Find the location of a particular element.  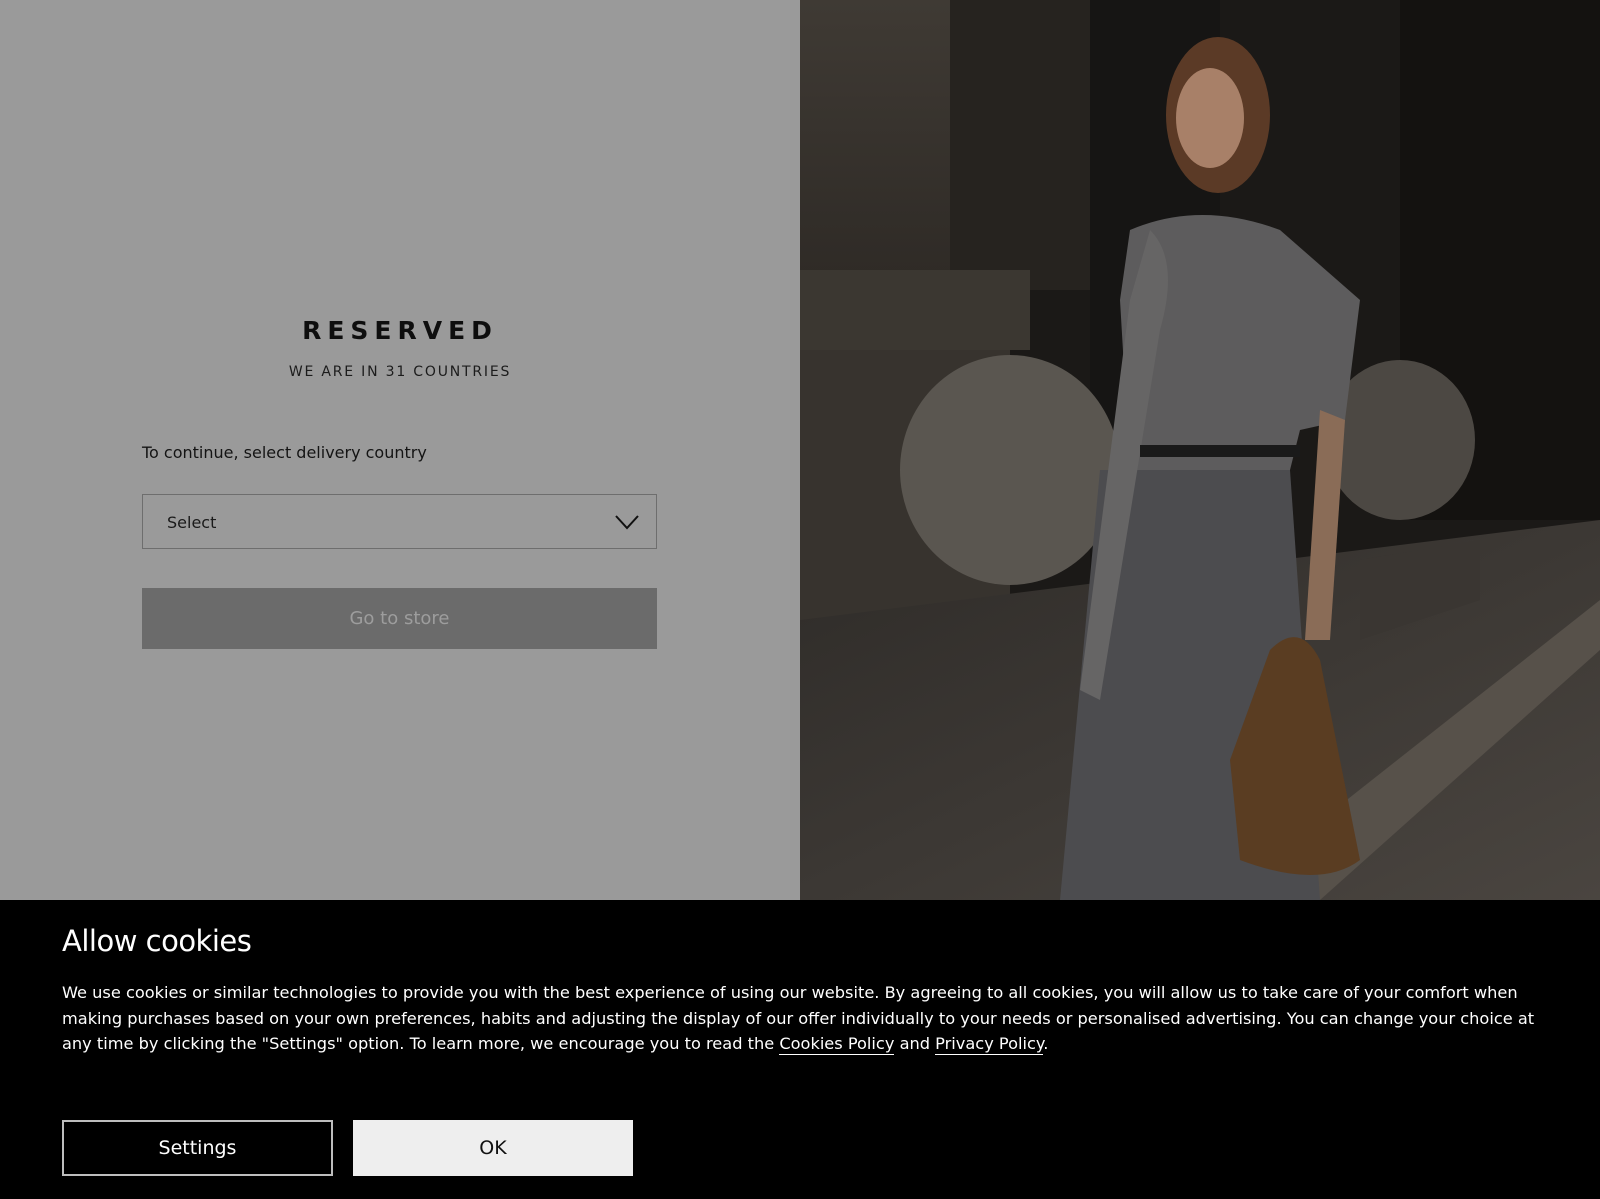

privacy-policy-link: Privacy Policy is located at coordinates (989, 1044).